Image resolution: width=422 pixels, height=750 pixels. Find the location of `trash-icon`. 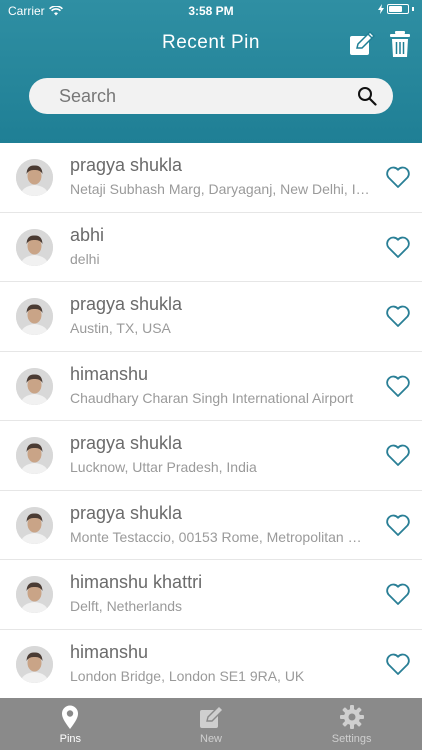

trash-icon is located at coordinates (400, 44).